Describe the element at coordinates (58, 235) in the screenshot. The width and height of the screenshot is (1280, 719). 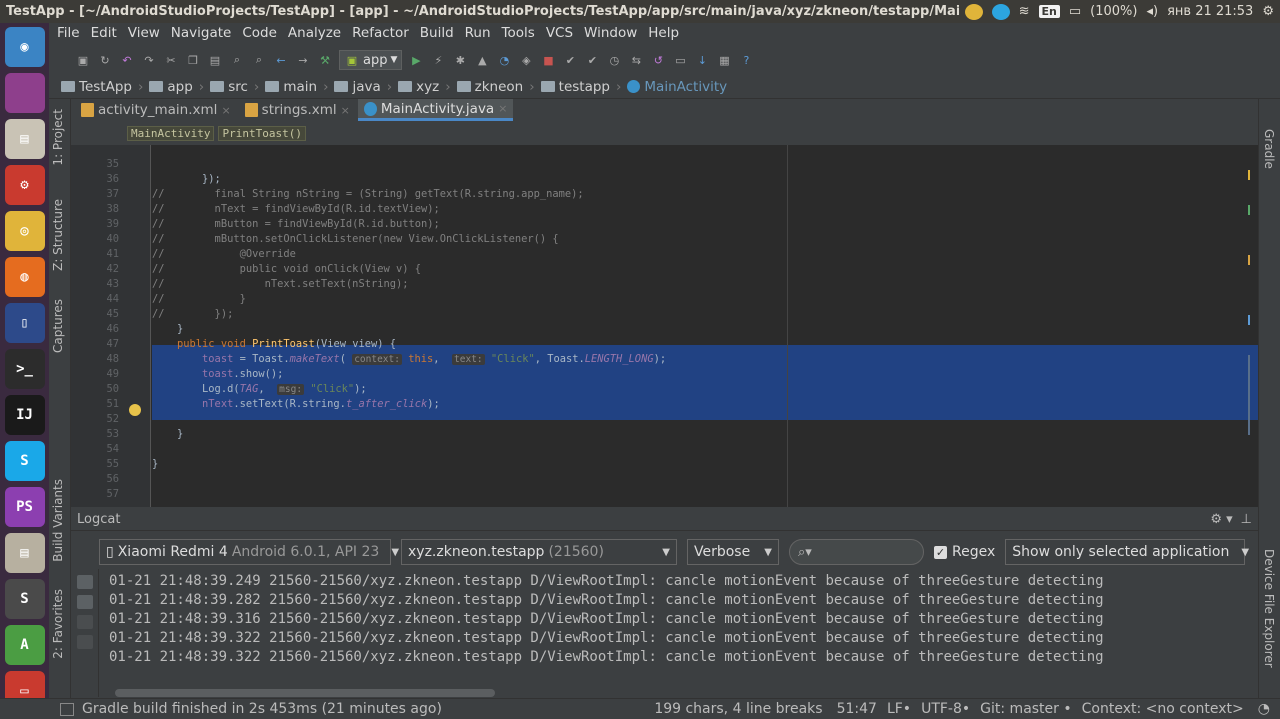
I see `tool-tab-structure: Z: Structure` at that location.